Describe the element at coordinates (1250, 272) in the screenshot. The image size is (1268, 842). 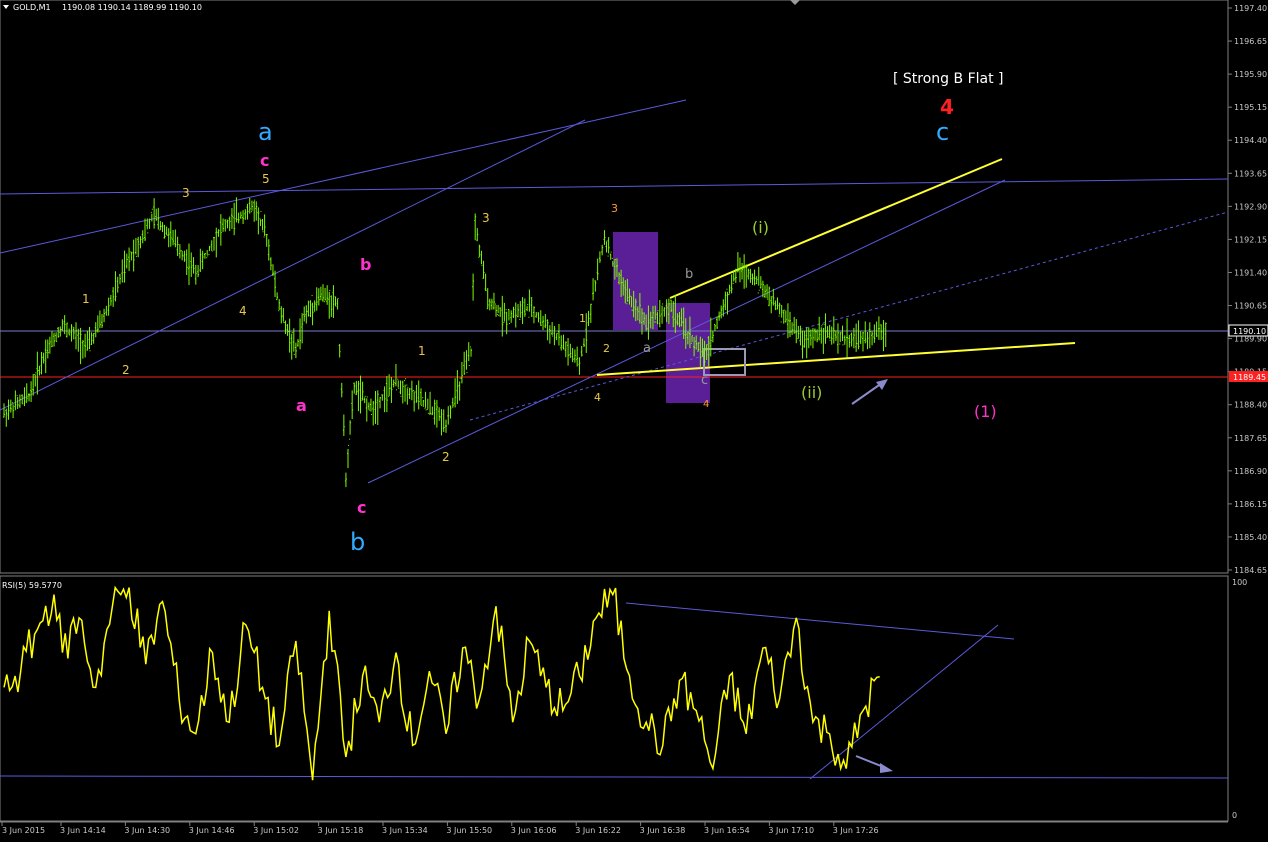
I see `price-tick-label: 1191.40` at that location.